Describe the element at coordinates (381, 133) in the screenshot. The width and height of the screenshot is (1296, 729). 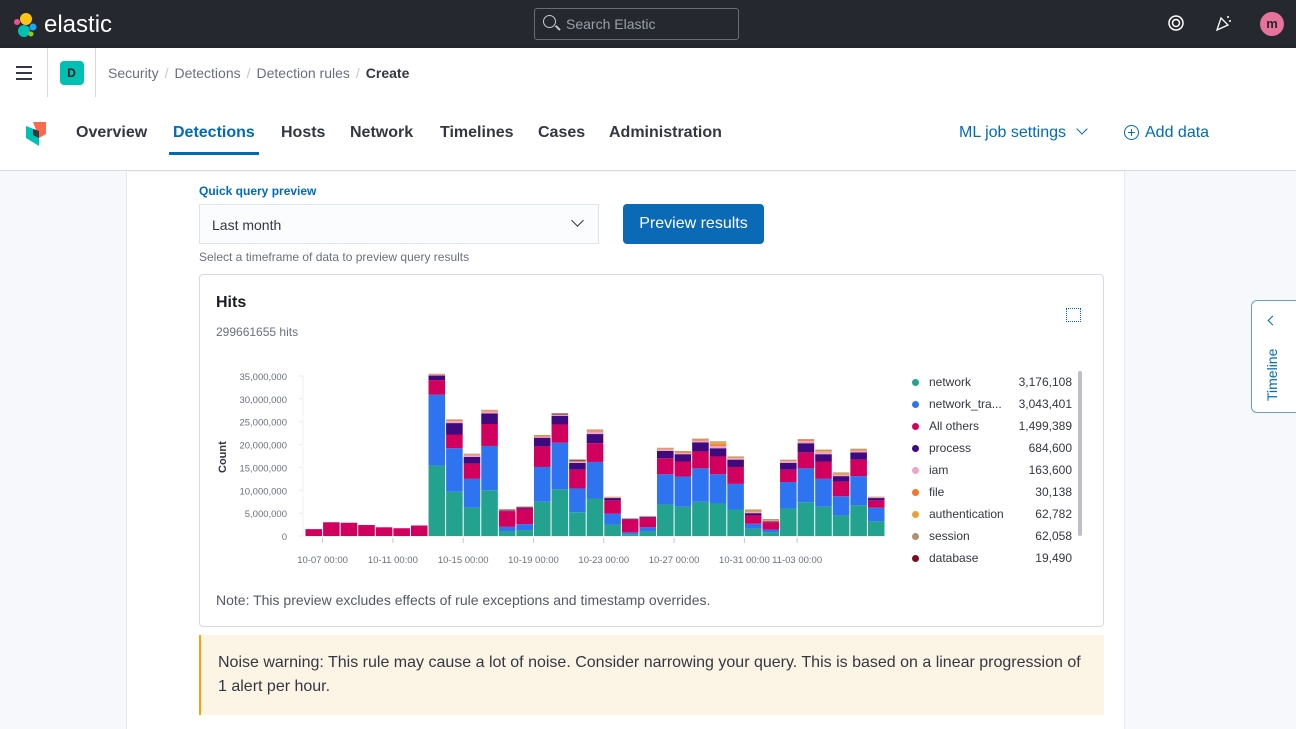
I see `tab-network: Network` at that location.